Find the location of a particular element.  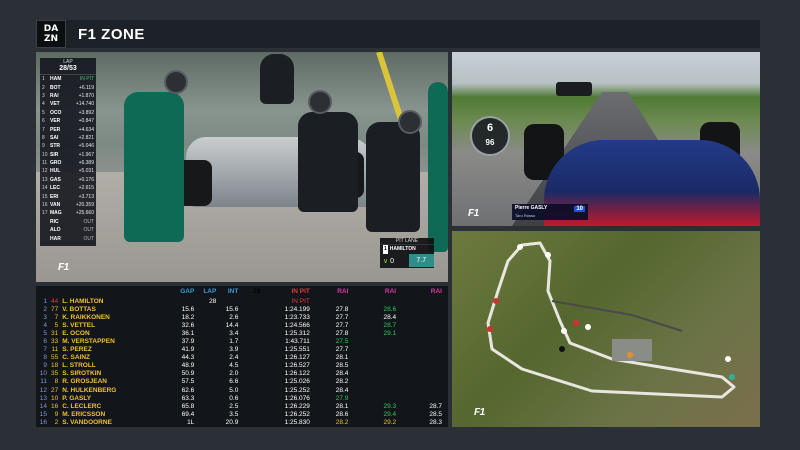

row-car-number: 7 is located at coordinates (56, 317).